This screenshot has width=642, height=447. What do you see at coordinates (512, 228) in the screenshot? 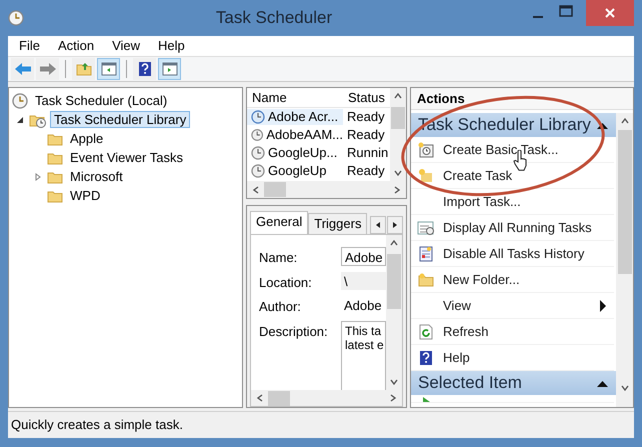
I see `command-link: Display All Running Tasks` at bounding box center [512, 228].